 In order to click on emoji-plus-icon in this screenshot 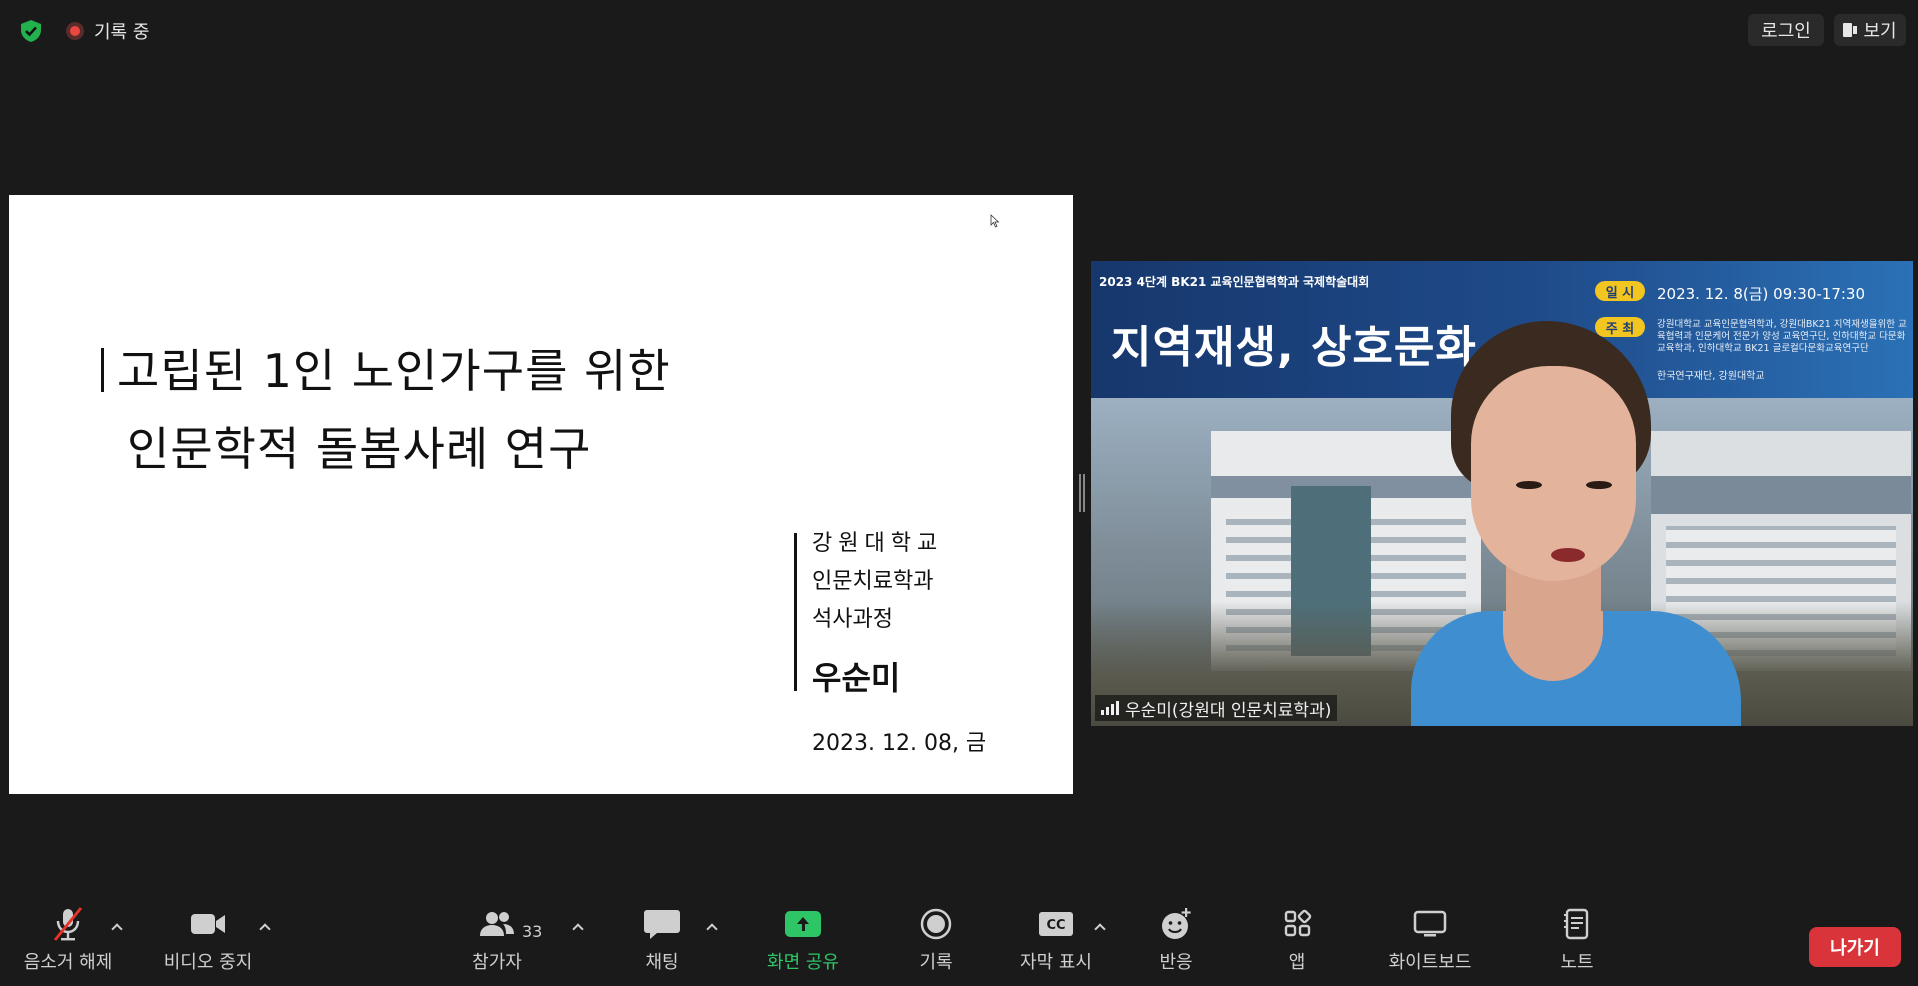, I will do `click(1176, 923)`.